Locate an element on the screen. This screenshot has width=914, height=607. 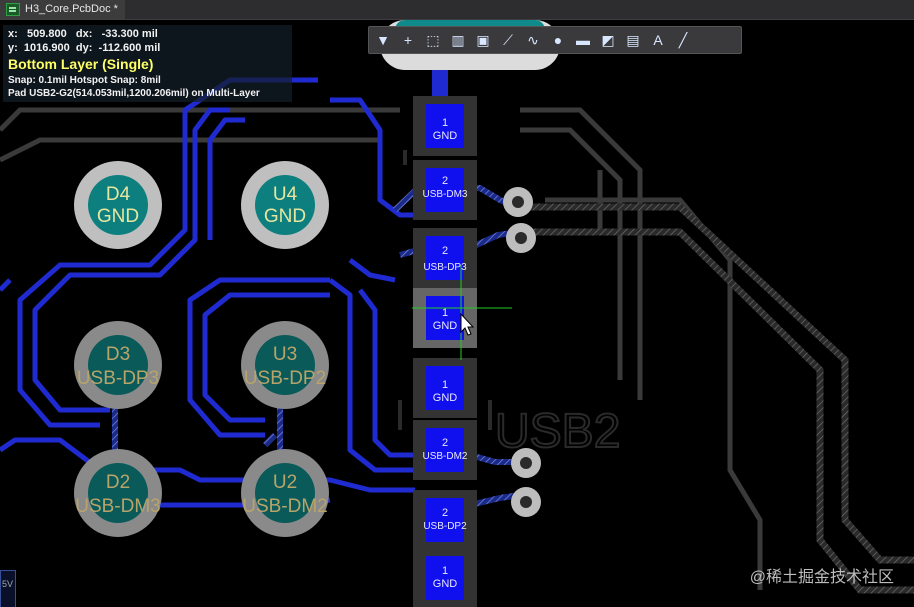
pad-u2-ref: U2 is located at coordinates (285, 482).